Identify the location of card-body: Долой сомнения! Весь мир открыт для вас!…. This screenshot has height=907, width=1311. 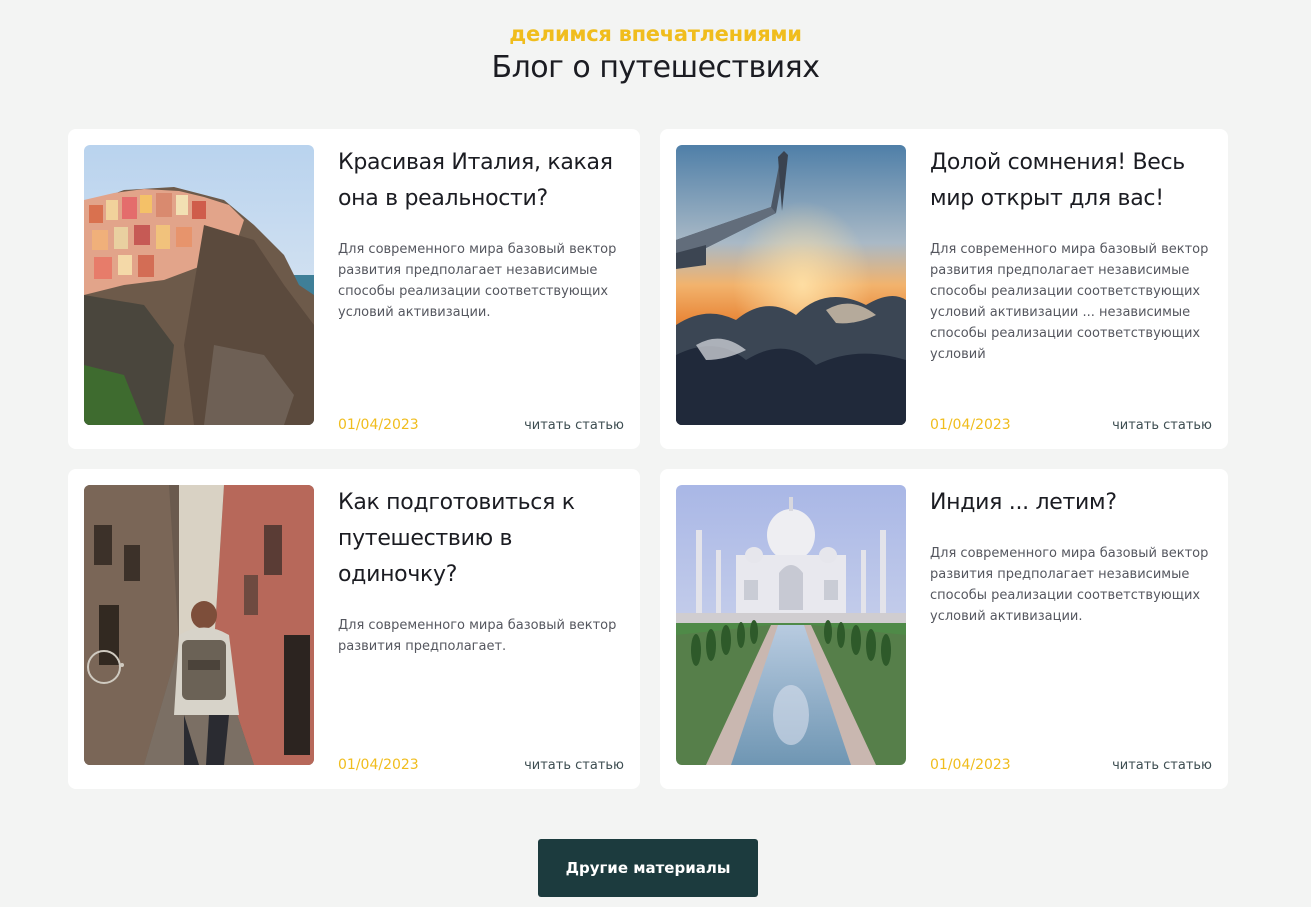
(1071, 289).